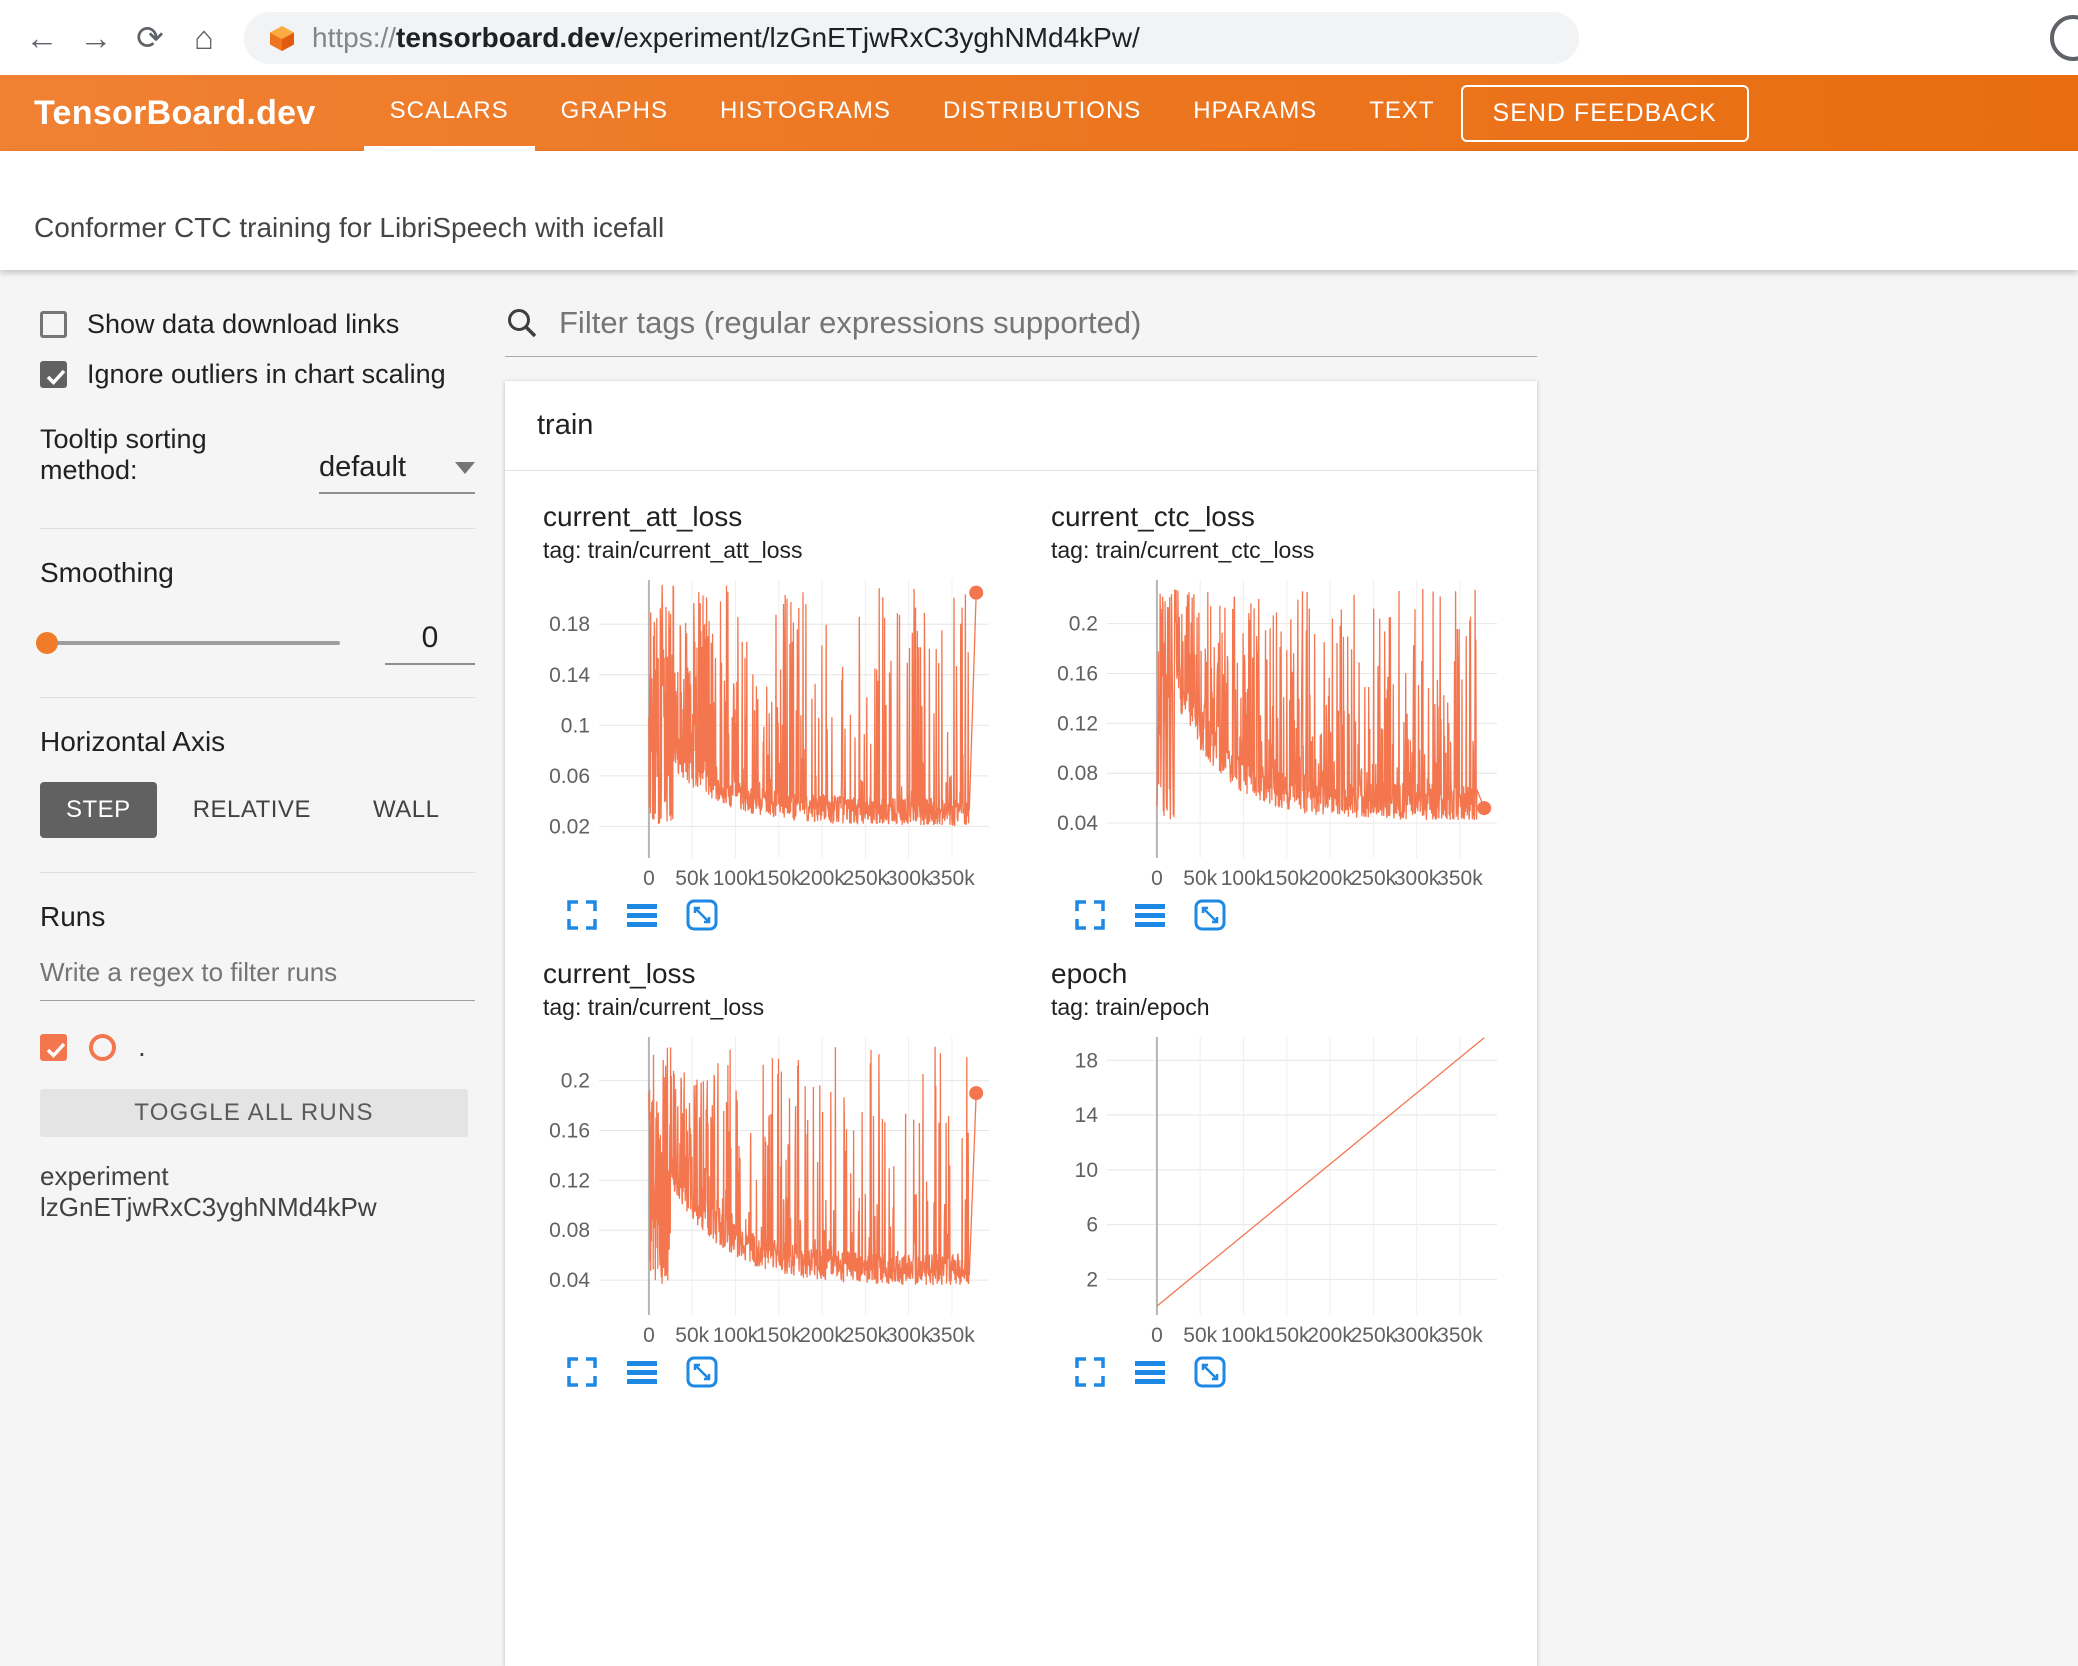 The width and height of the screenshot is (2078, 1666). I want to click on step-button: STEP, so click(98, 810).